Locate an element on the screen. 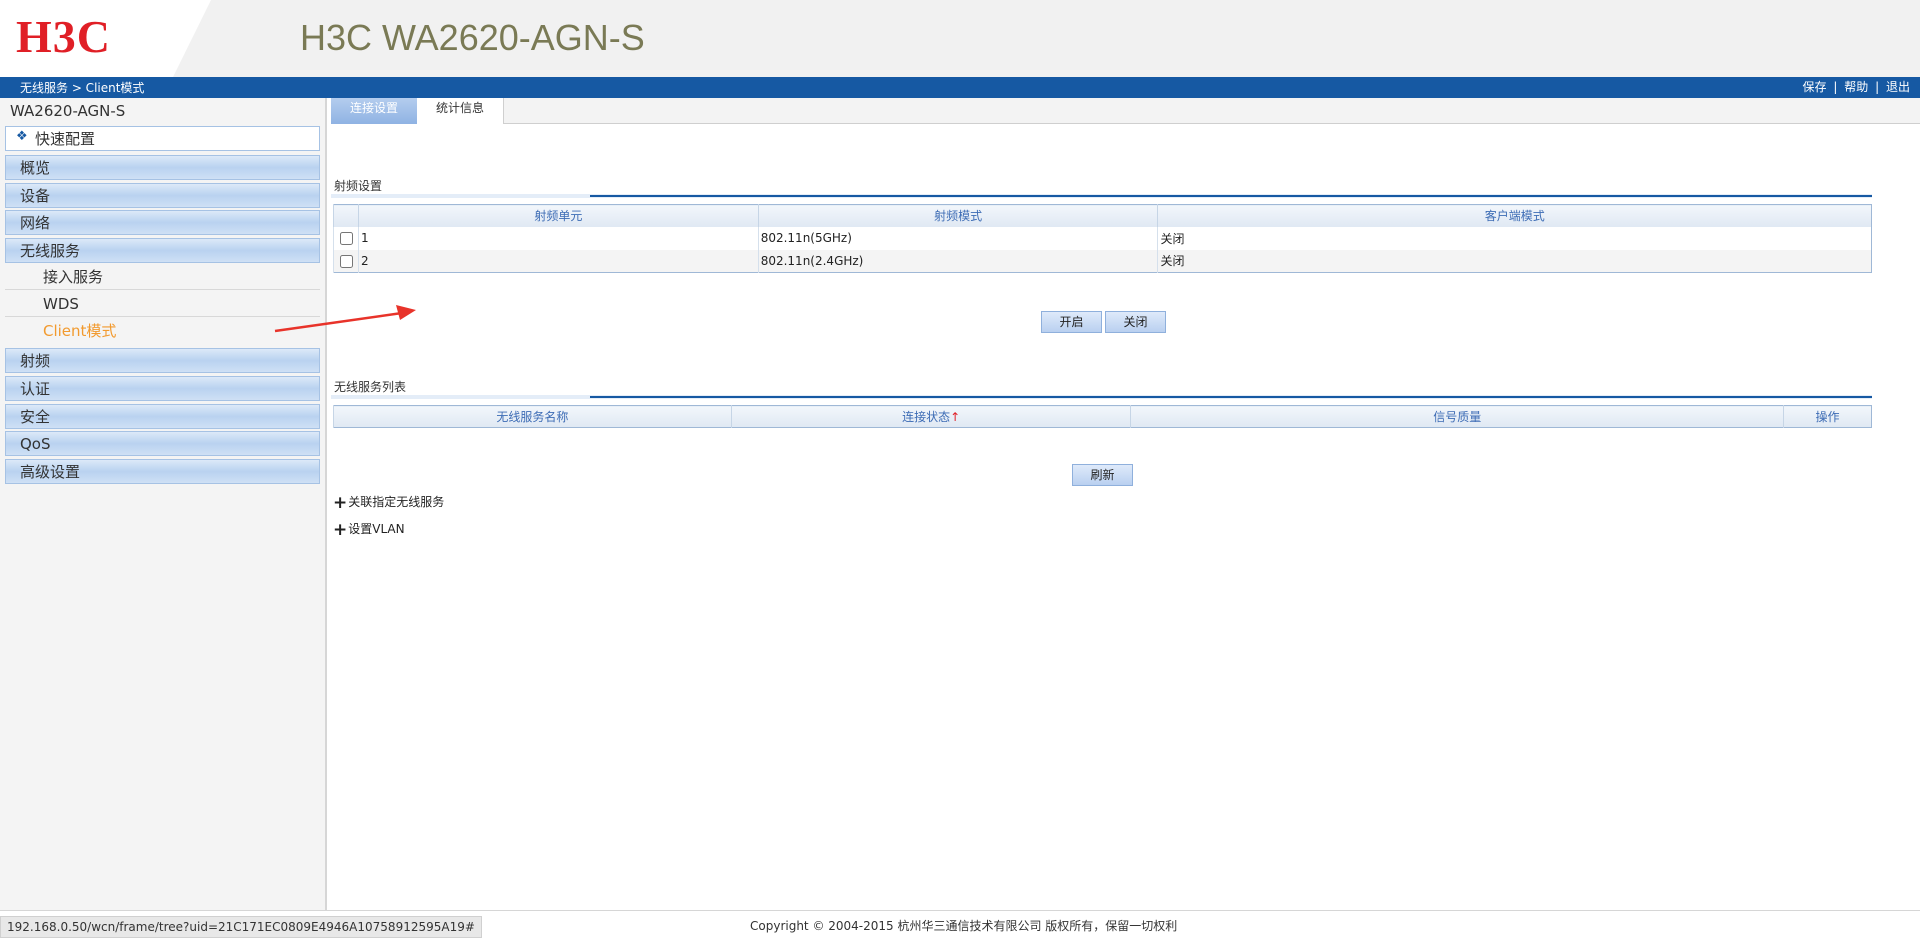  help-link: 帮助 is located at coordinates (1856, 87).